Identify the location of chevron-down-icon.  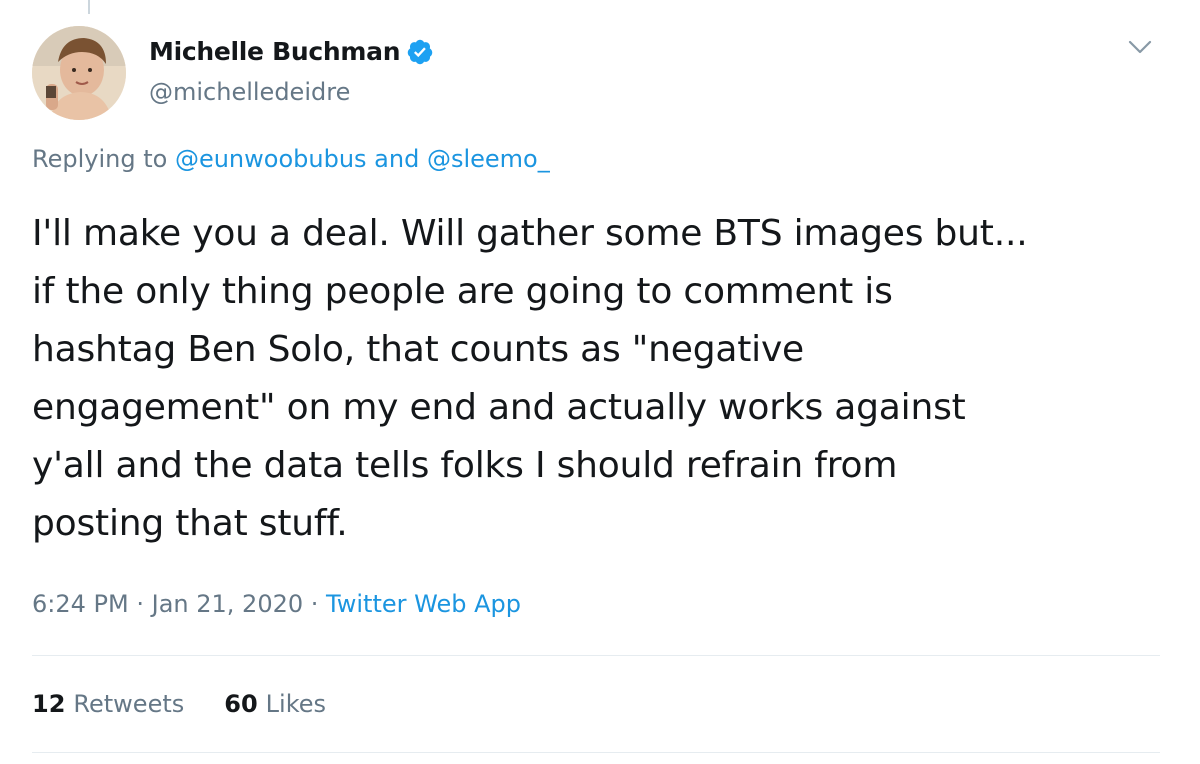
(1140, 48).